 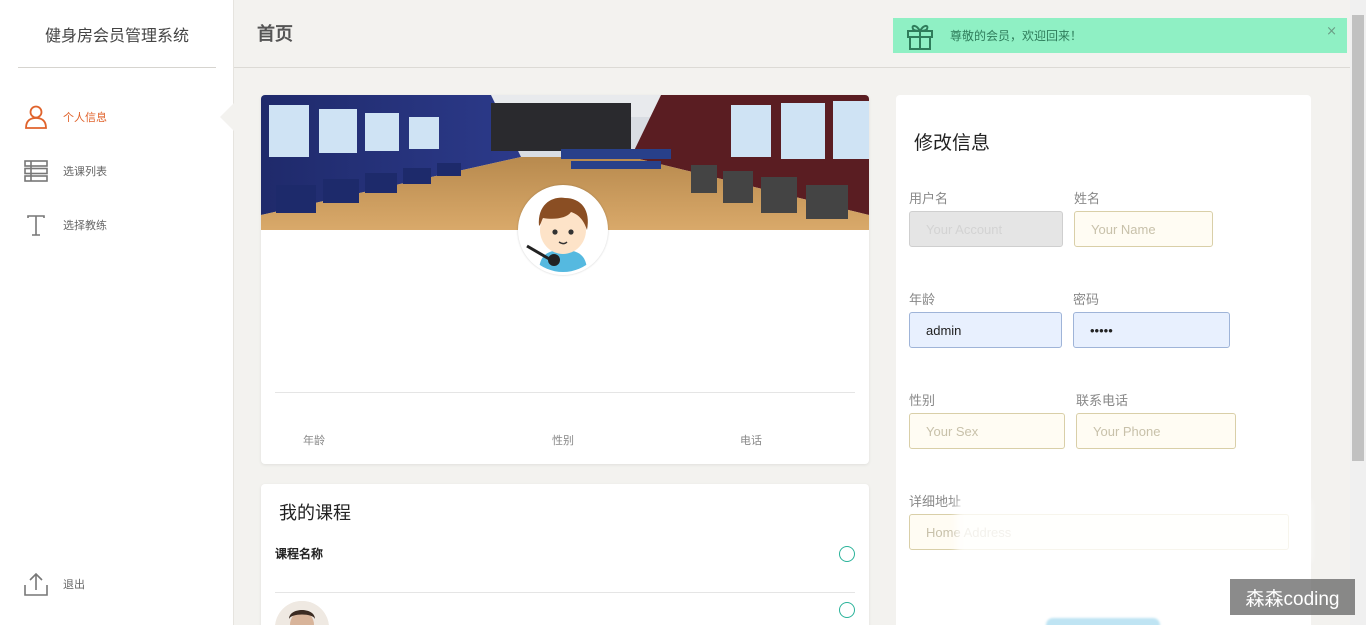 I want to click on gift-icon, so click(x=920, y=36).